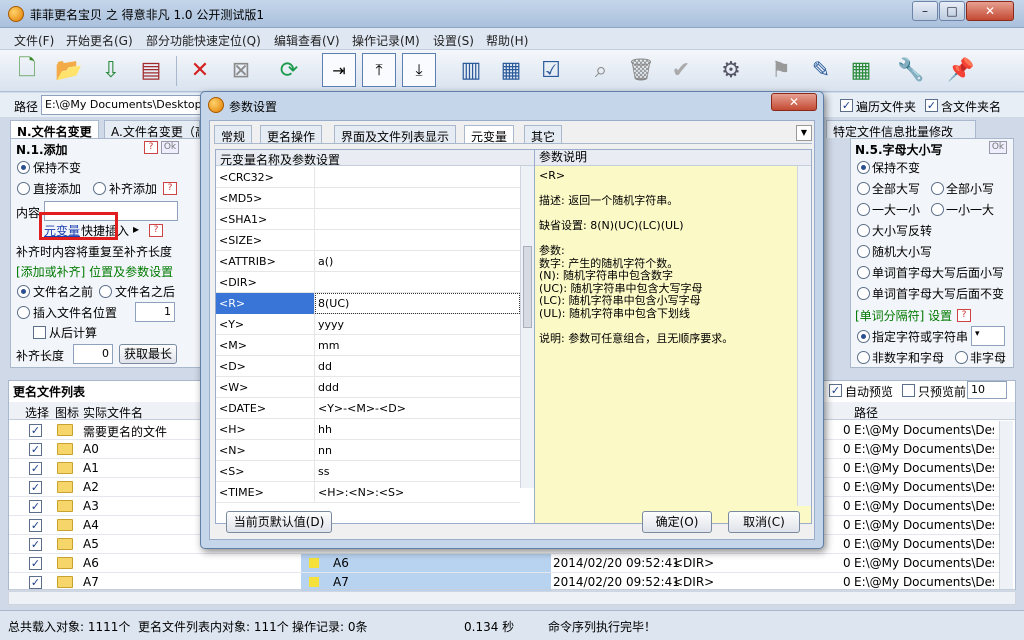 The height and width of the screenshot is (640, 1024). What do you see at coordinates (241, 70) in the screenshot?
I see `remove-icon: ⊠` at bounding box center [241, 70].